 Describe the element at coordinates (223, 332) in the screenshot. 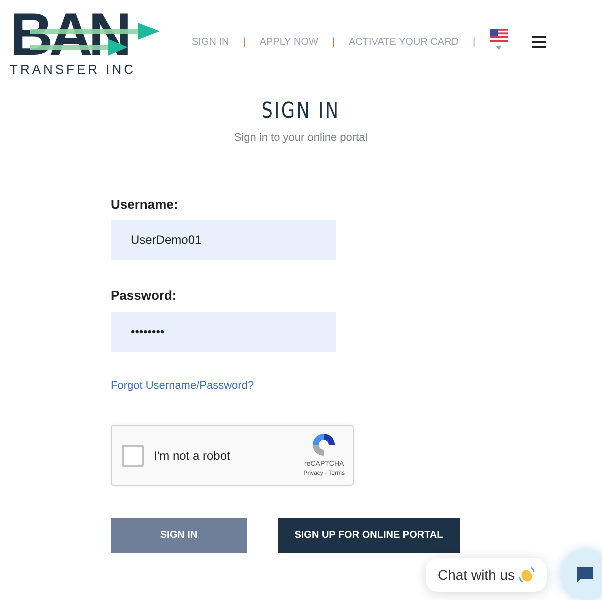

I see `input-field: ••••••••` at that location.